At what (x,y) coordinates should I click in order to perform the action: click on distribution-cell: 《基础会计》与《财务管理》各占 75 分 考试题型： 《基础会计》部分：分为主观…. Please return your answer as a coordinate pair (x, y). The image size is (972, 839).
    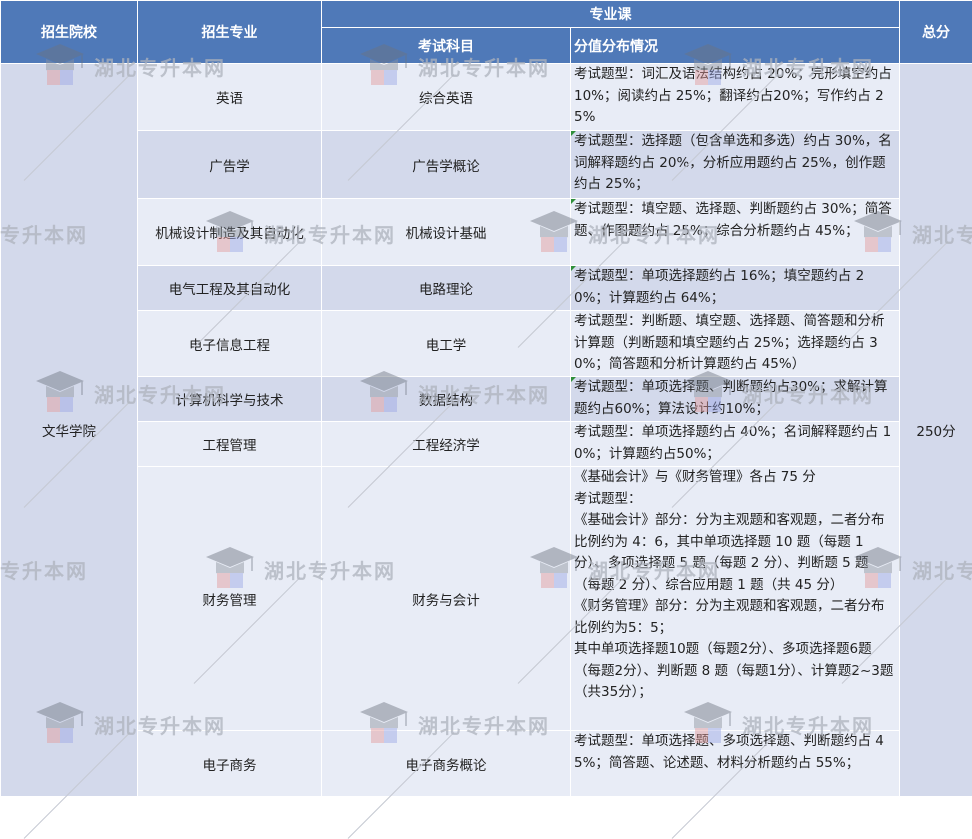
    Looking at the image, I should click on (735, 599).